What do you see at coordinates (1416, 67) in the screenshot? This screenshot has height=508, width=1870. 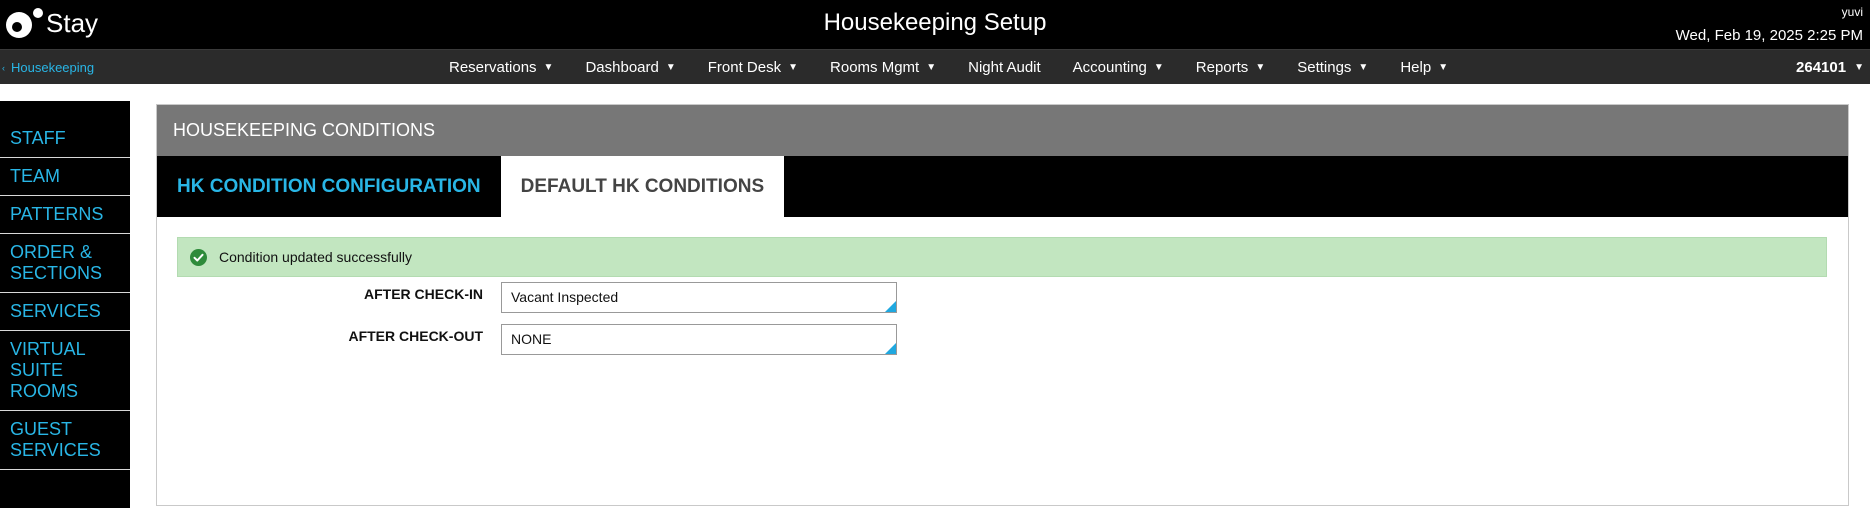 I see `nav-label: Help` at bounding box center [1416, 67].